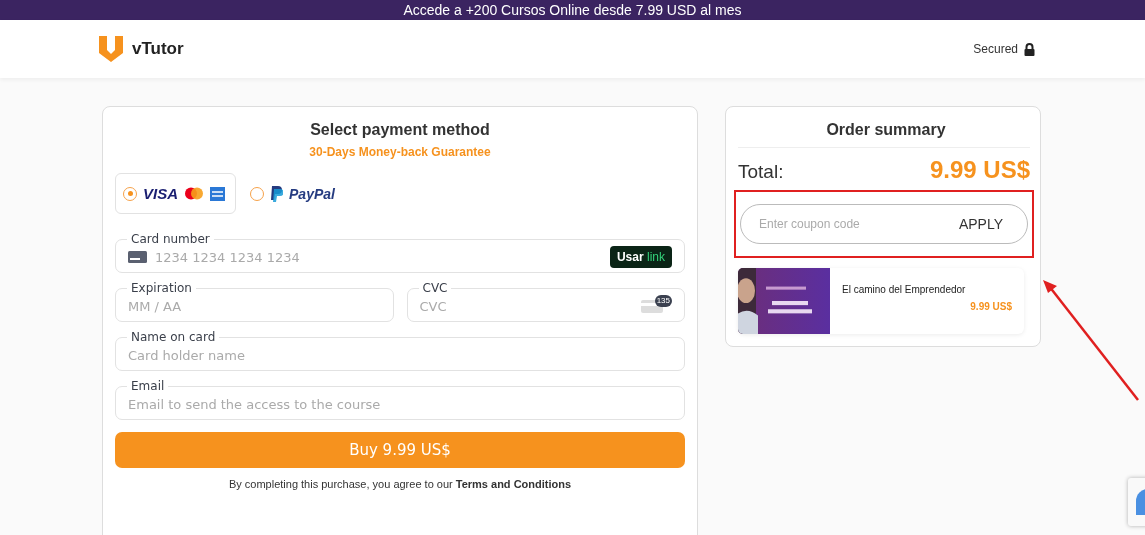 The width and height of the screenshot is (1145, 535). What do you see at coordinates (1029, 49) in the screenshot?
I see `lock-icon` at bounding box center [1029, 49].